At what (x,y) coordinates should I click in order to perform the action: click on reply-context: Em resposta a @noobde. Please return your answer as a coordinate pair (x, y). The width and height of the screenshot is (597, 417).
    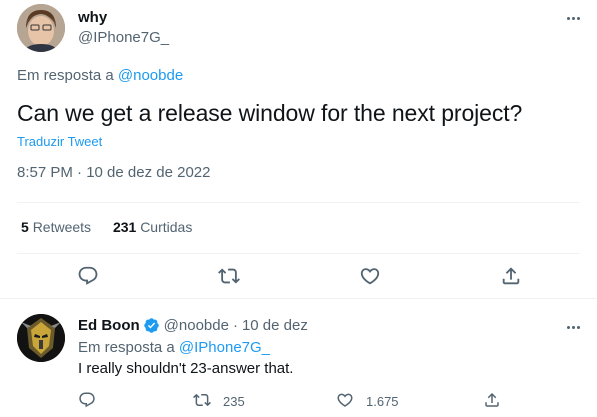
    Looking at the image, I should click on (100, 75).